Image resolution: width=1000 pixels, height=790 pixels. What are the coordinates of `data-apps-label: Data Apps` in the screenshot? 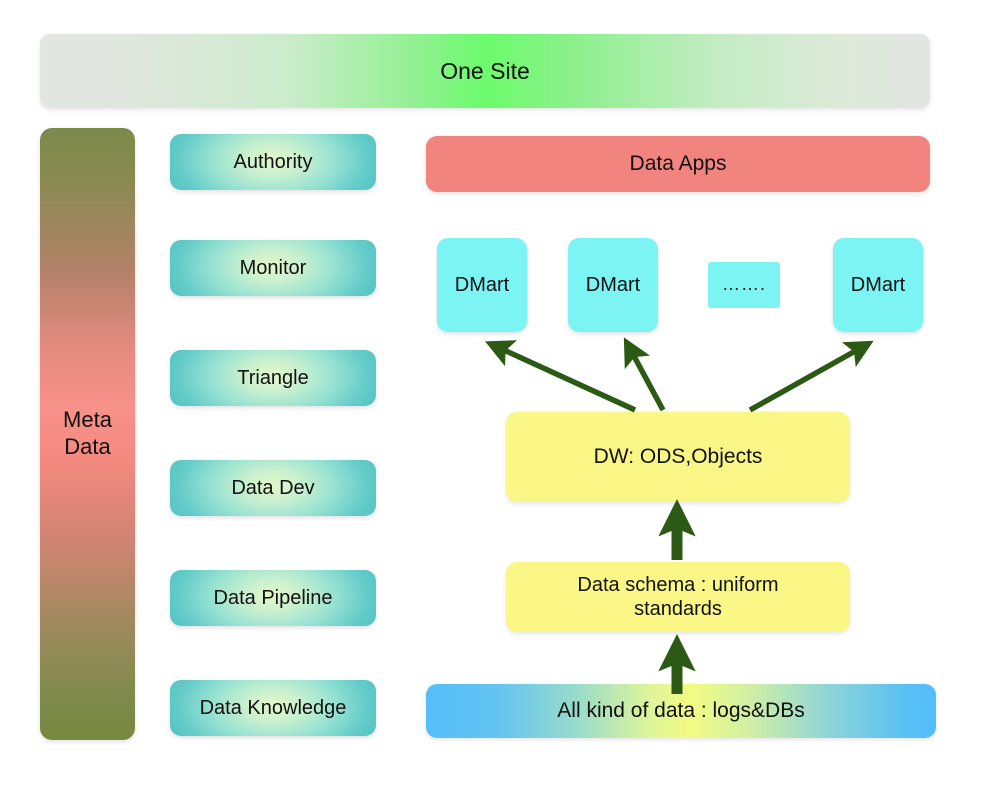 It's located at (678, 164).